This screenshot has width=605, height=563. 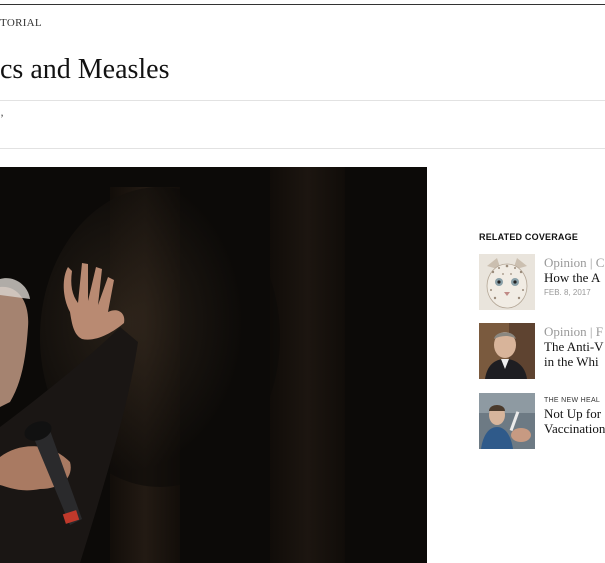 I want to click on related-item-section: THE NEW HEAL, so click(x=572, y=400).